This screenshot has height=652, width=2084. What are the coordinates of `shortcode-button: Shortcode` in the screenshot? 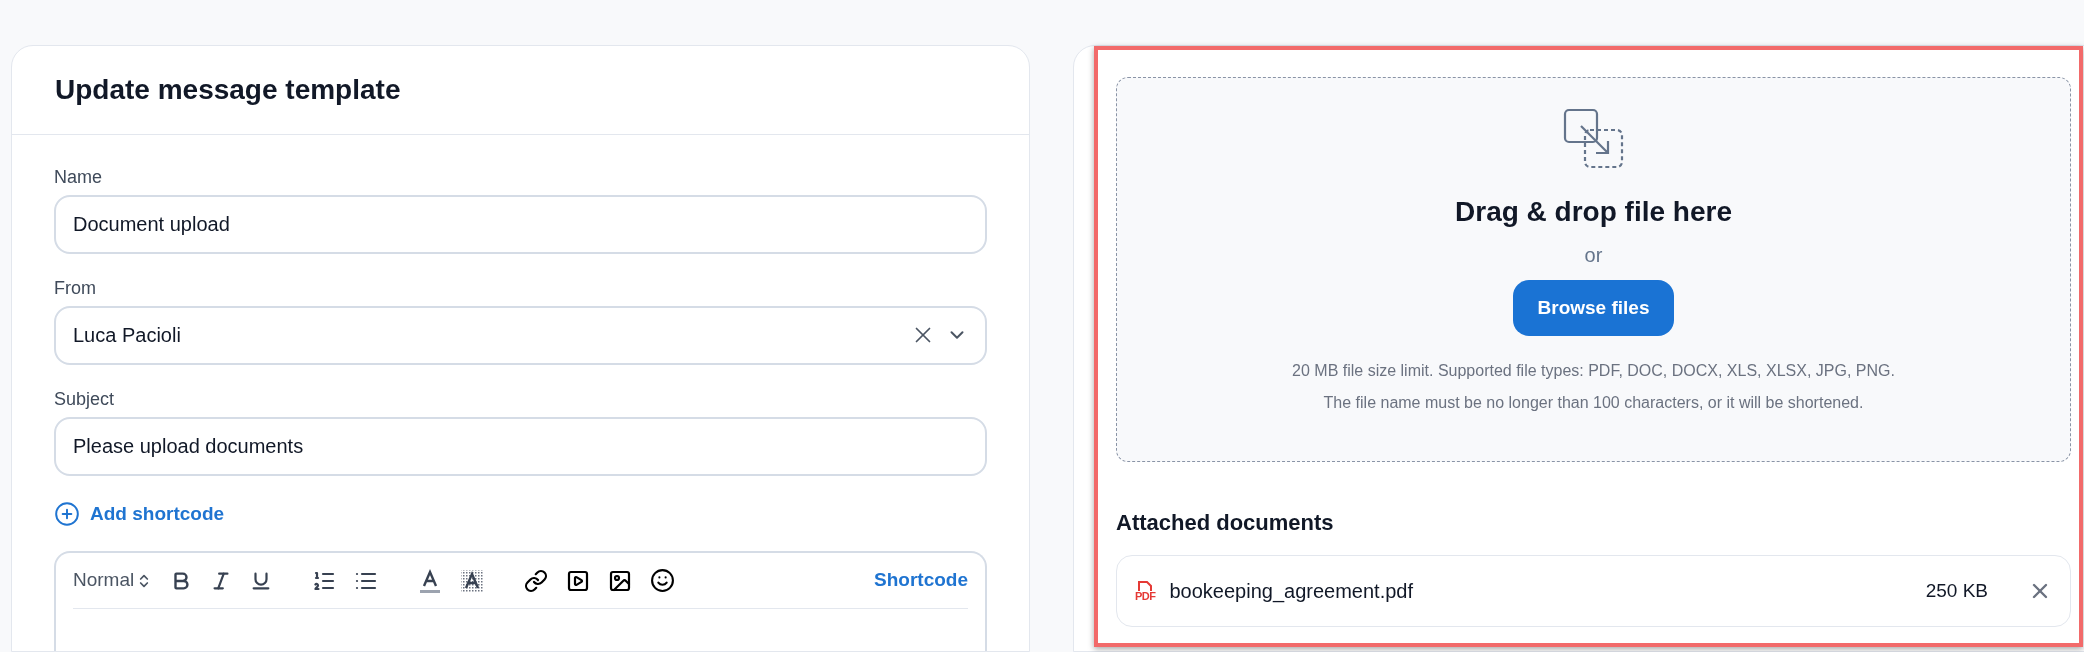 It's located at (921, 580).